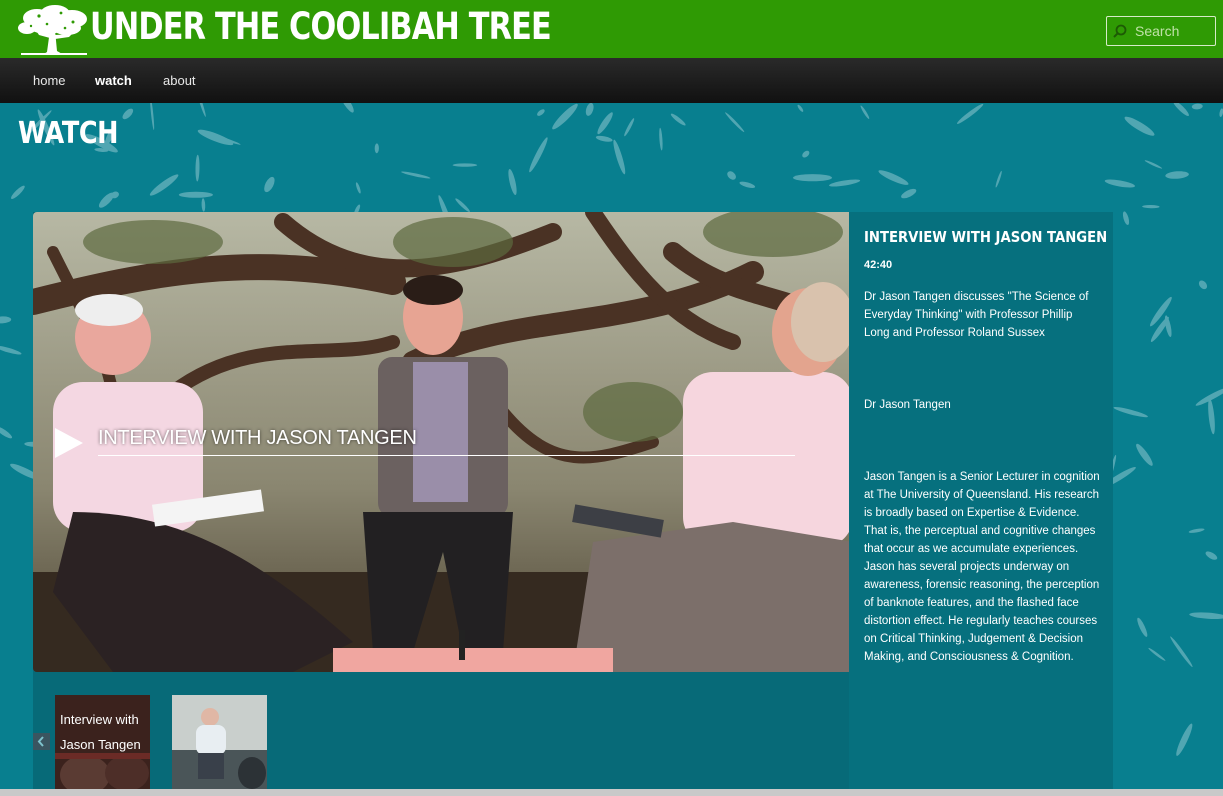 The image size is (1223, 796). Describe the element at coordinates (113, 80) in the screenshot. I see `nav-item-watch: watch` at that location.